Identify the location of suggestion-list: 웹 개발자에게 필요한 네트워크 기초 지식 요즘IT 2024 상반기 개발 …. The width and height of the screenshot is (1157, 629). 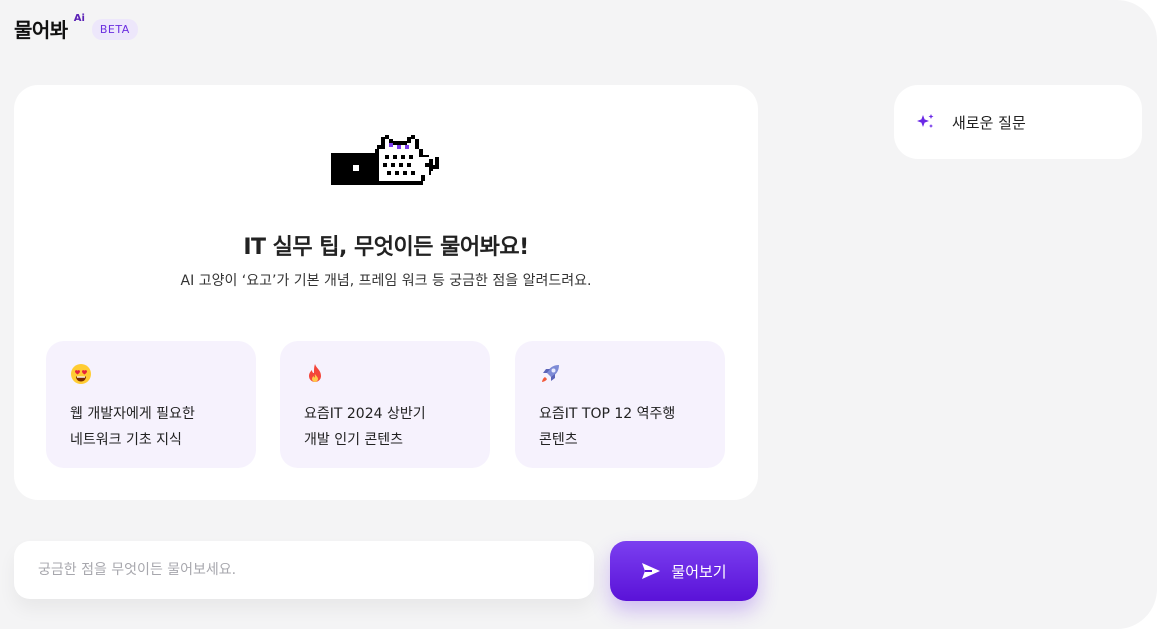
(386, 404).